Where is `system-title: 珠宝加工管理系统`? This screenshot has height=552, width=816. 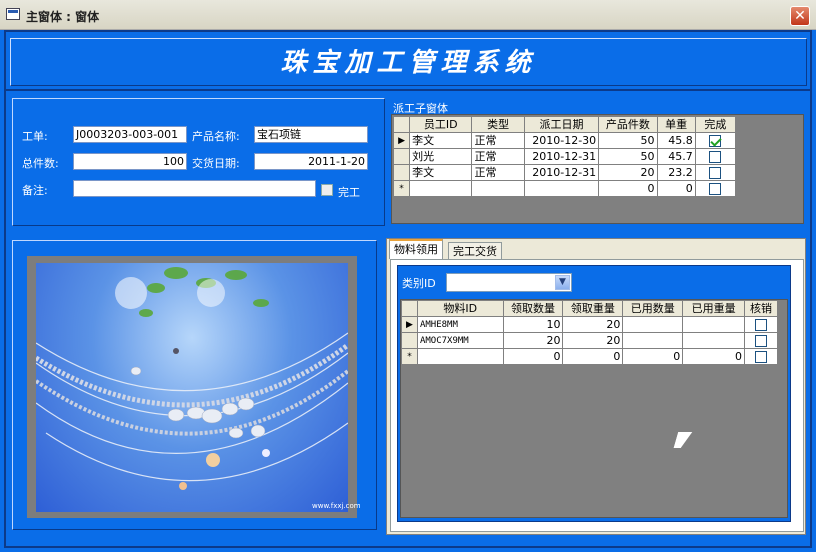 system-title: 珠宝加工管理系统 is located at coordinates (408, 63).